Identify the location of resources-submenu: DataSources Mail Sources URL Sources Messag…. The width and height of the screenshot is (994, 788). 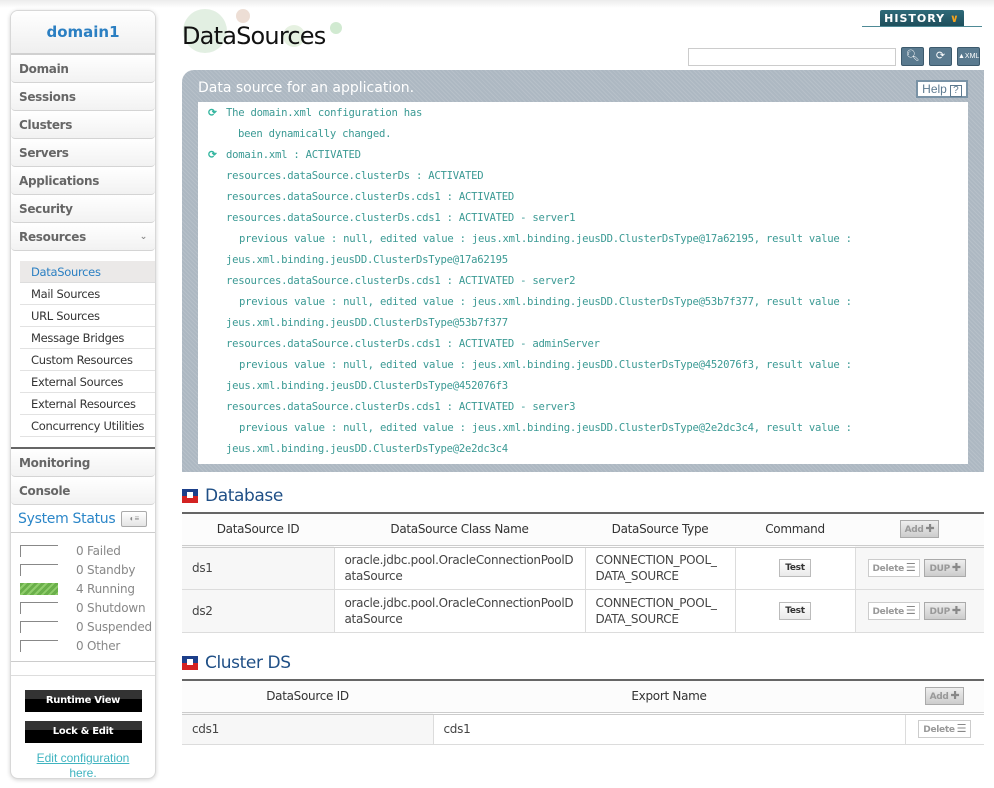
(83, 350).